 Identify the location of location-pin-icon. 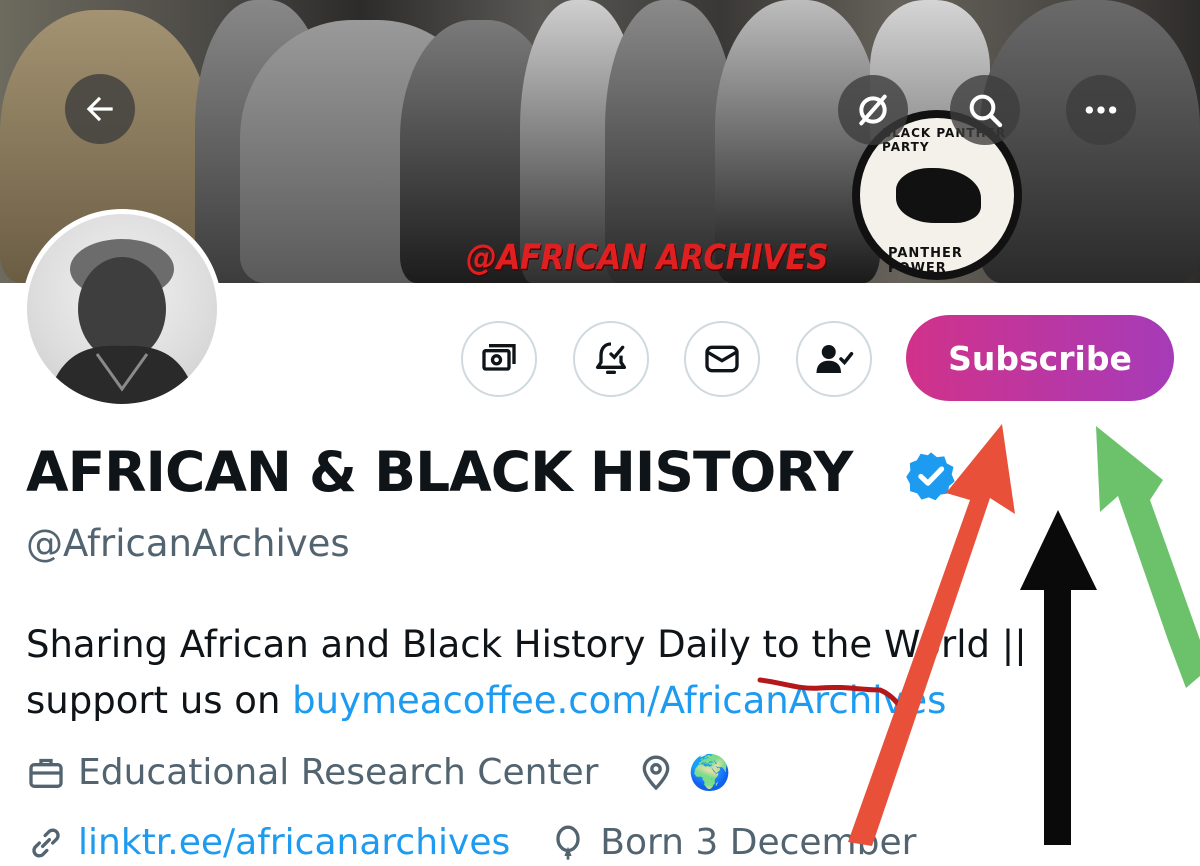
(656, 772).